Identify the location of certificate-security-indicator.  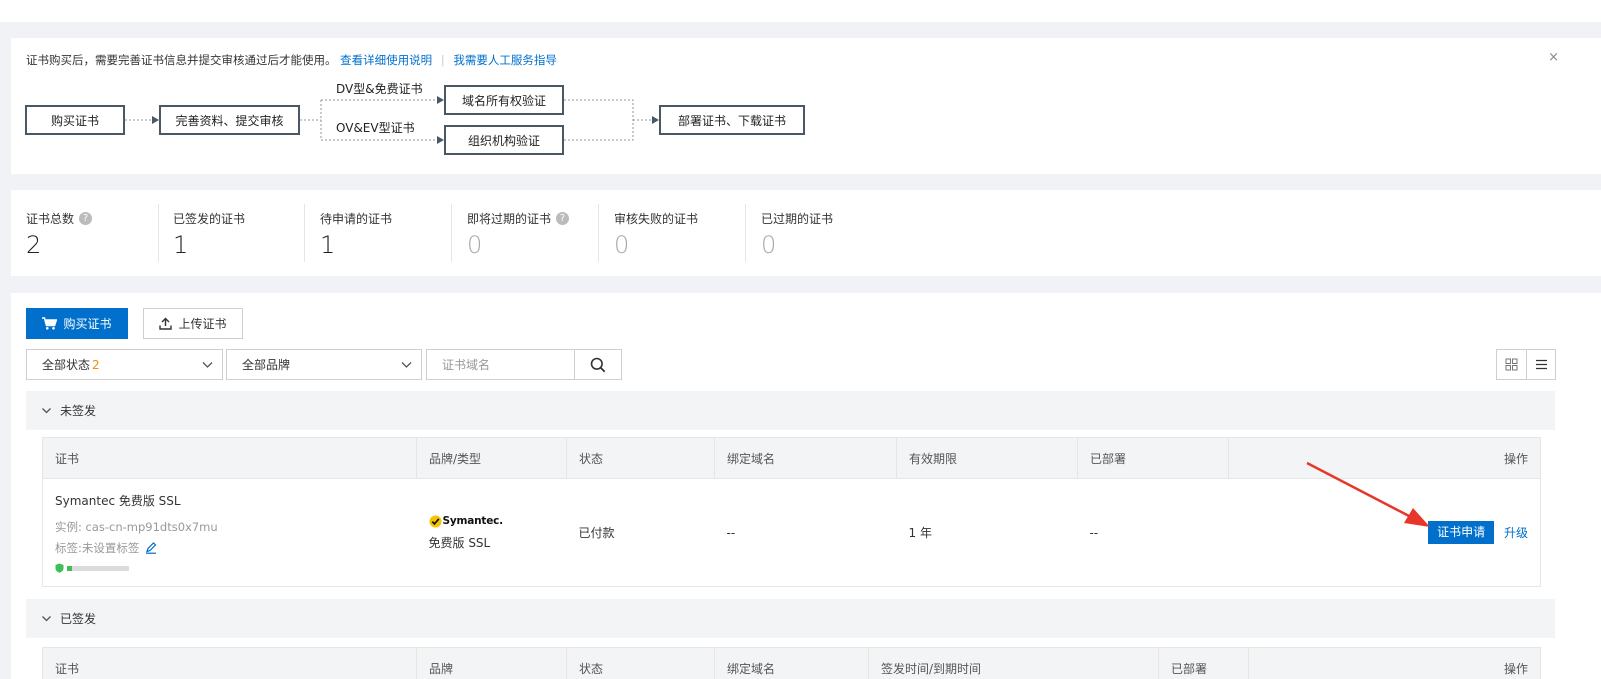
(236, 568).